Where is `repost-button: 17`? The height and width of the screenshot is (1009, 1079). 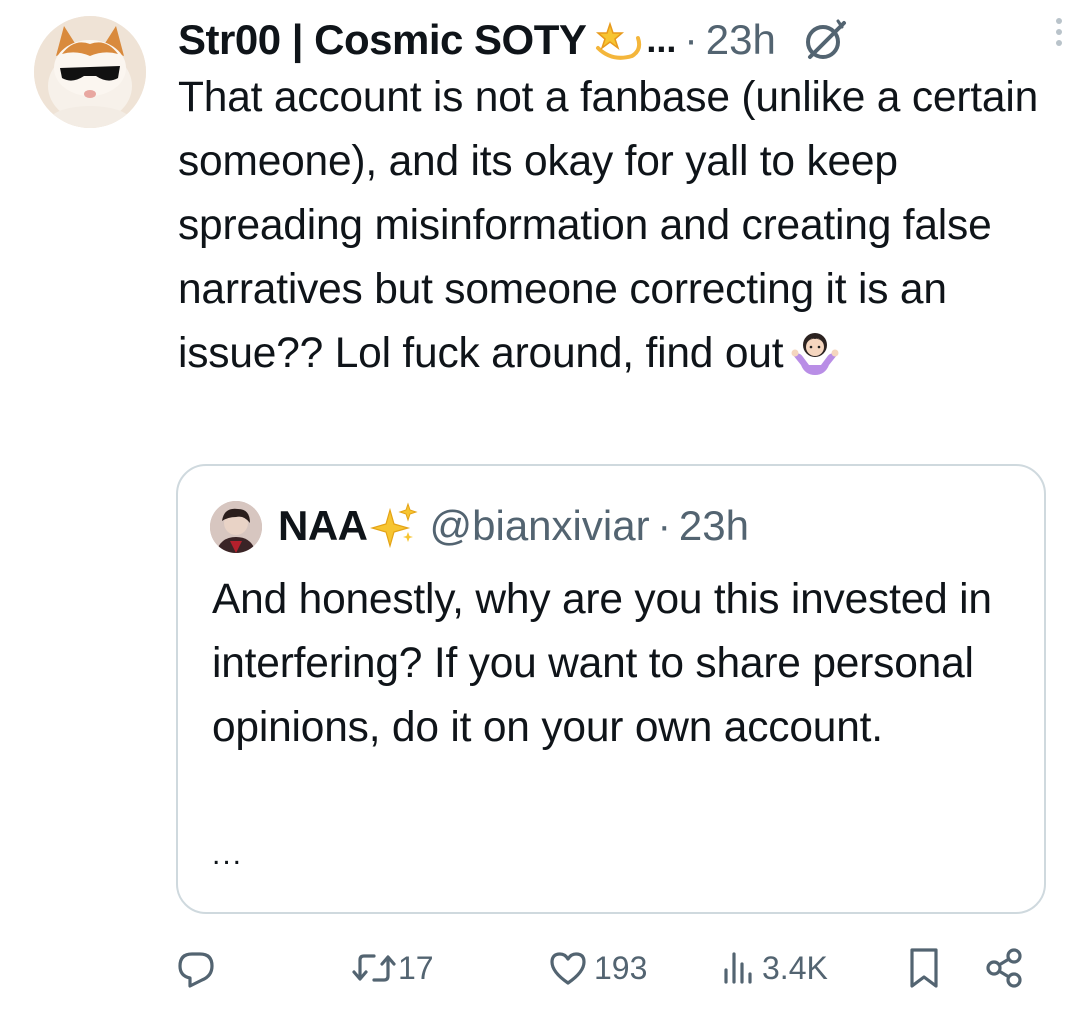
repost-button: 17 is located at coordinates (393, 968).